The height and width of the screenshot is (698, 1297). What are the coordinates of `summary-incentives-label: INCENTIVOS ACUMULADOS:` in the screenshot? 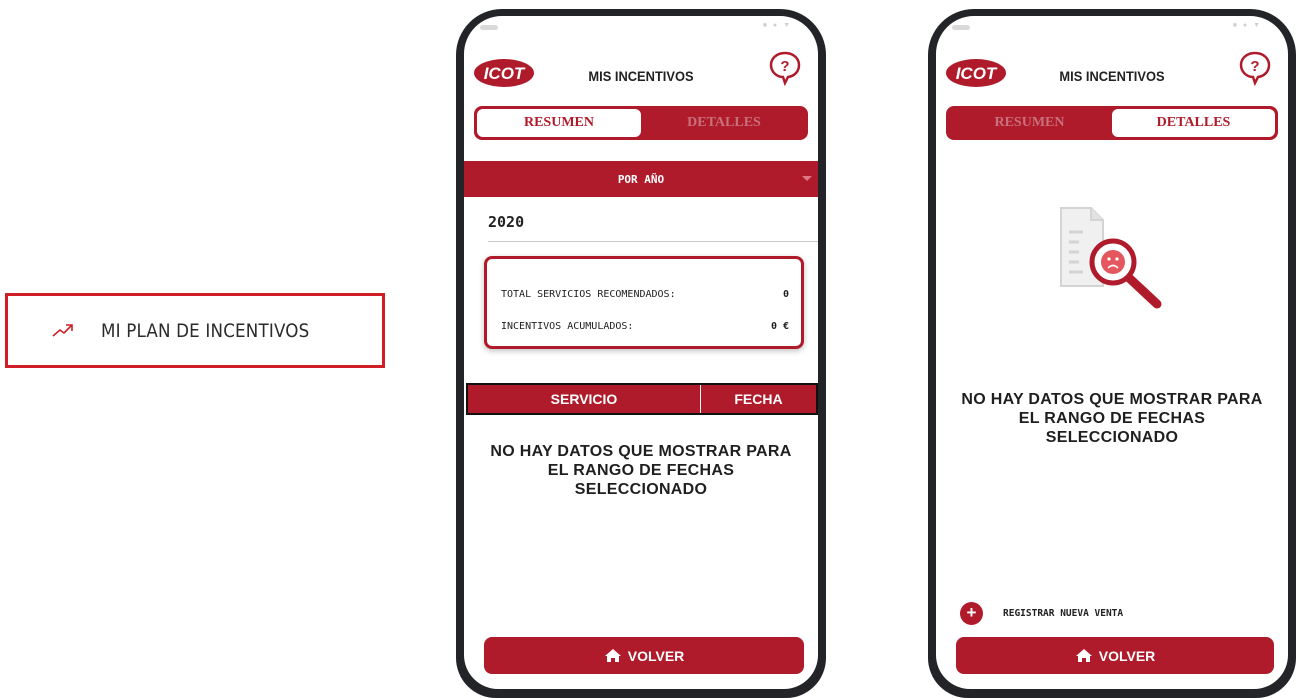 It's located at (567, 326).